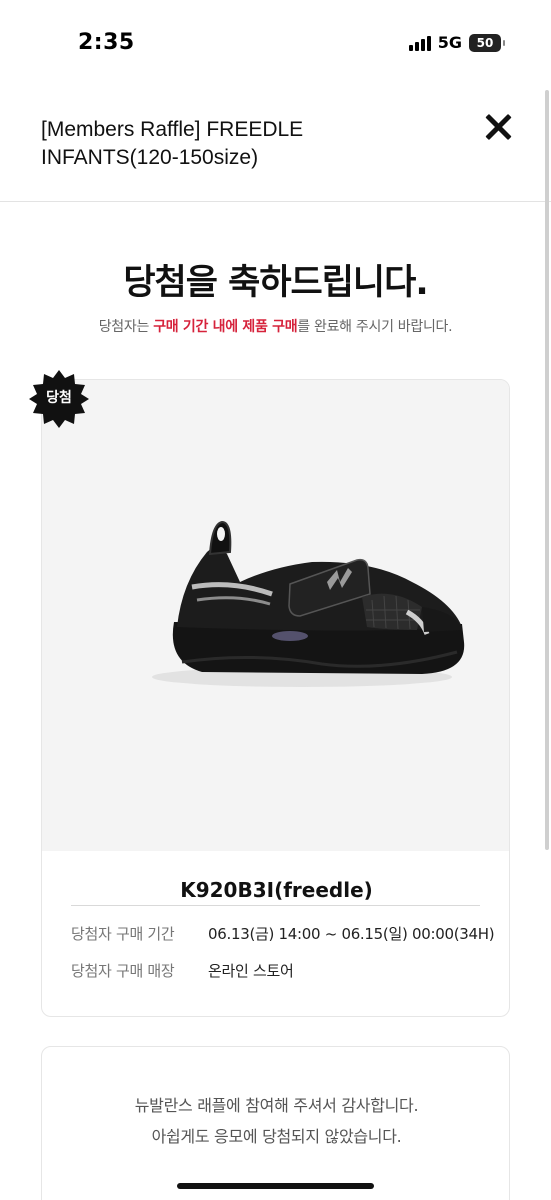  Describe the element at coordinates (225, 327) in the screenshot. I see `subtext-highlight: 구매 기간 내에 제품 구매` at that location.